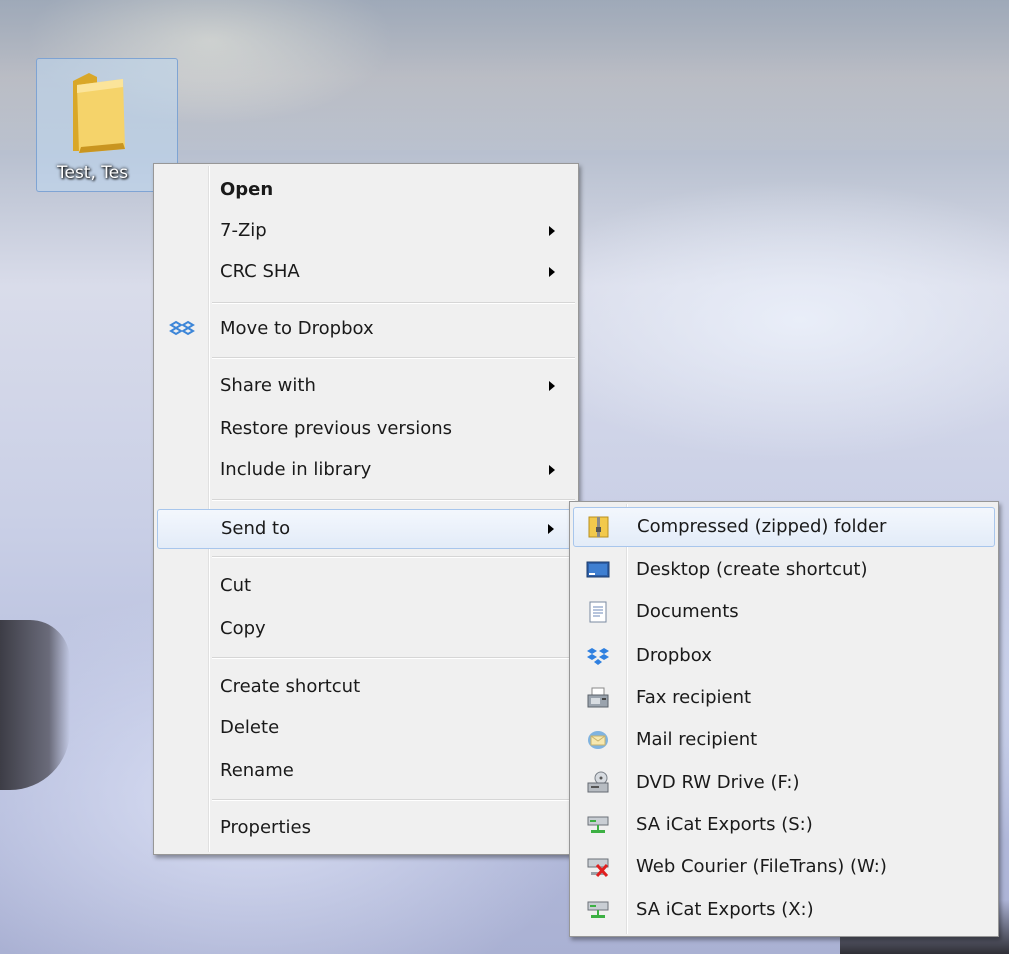  Describe the element at coordinates (718, 782) in the screenshot. I see `menu-item-label: DVD RW Drive (F:)` at that location.